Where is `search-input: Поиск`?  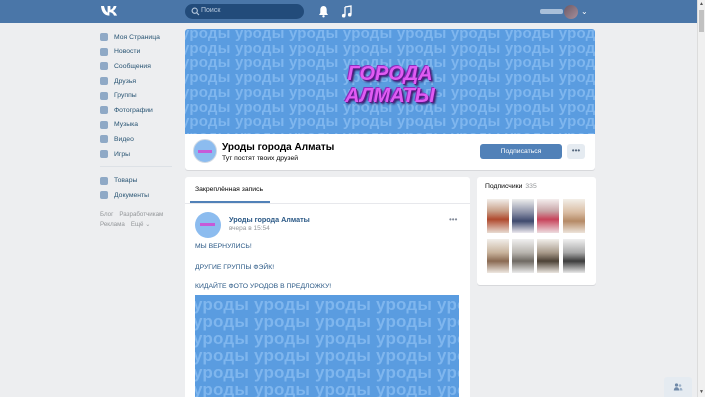 search-input: Поиск is located at coordinates (244, 11).